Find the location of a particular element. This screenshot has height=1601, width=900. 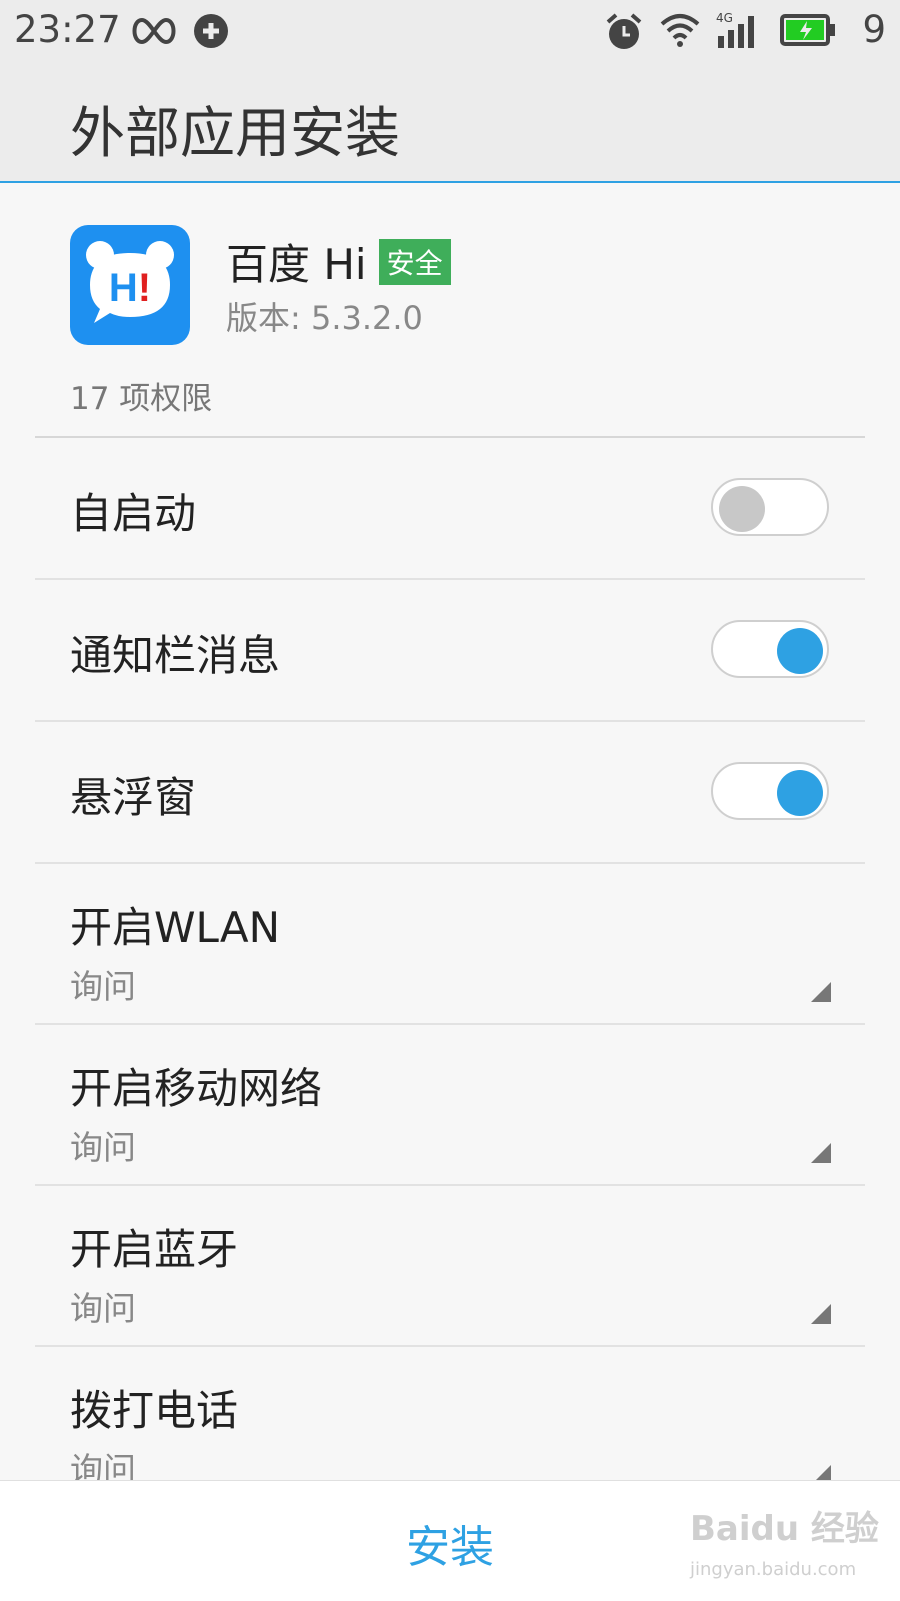

safety-badge: 安全 is located at coordinates (414, 262).